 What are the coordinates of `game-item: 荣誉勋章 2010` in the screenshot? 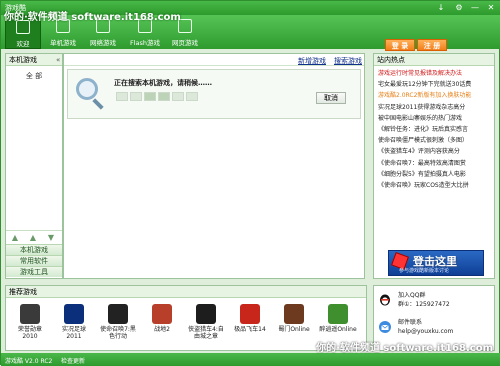 It's located at (30, 322).